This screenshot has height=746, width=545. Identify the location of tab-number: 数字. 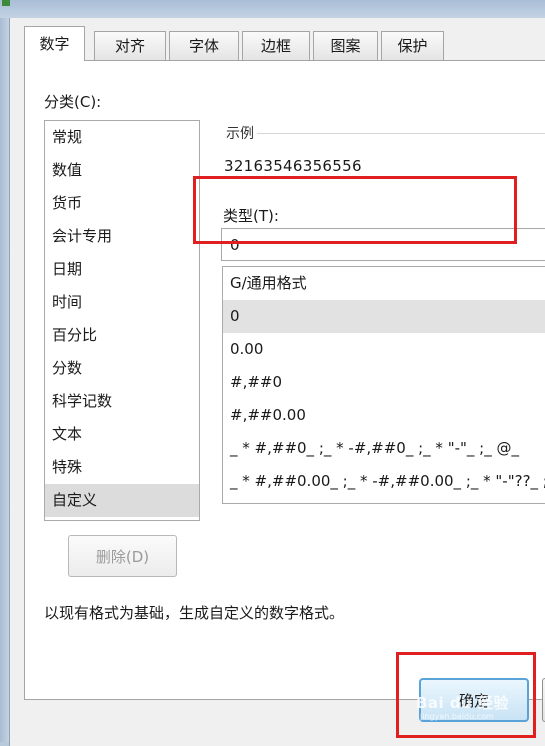
(54, 43).